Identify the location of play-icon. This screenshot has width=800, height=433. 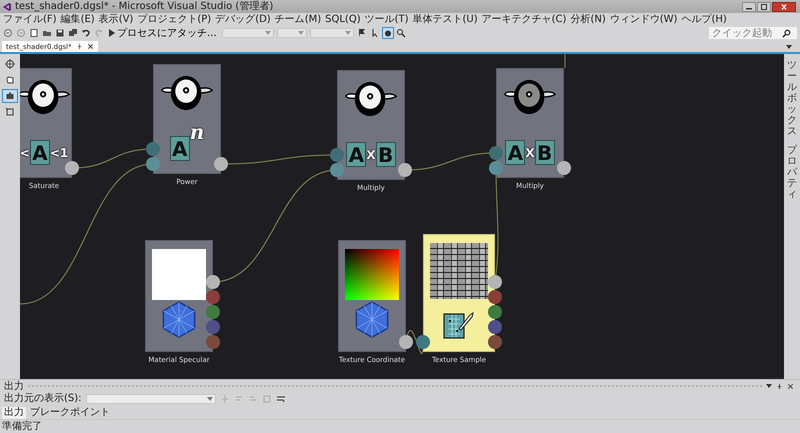
(112, 33).